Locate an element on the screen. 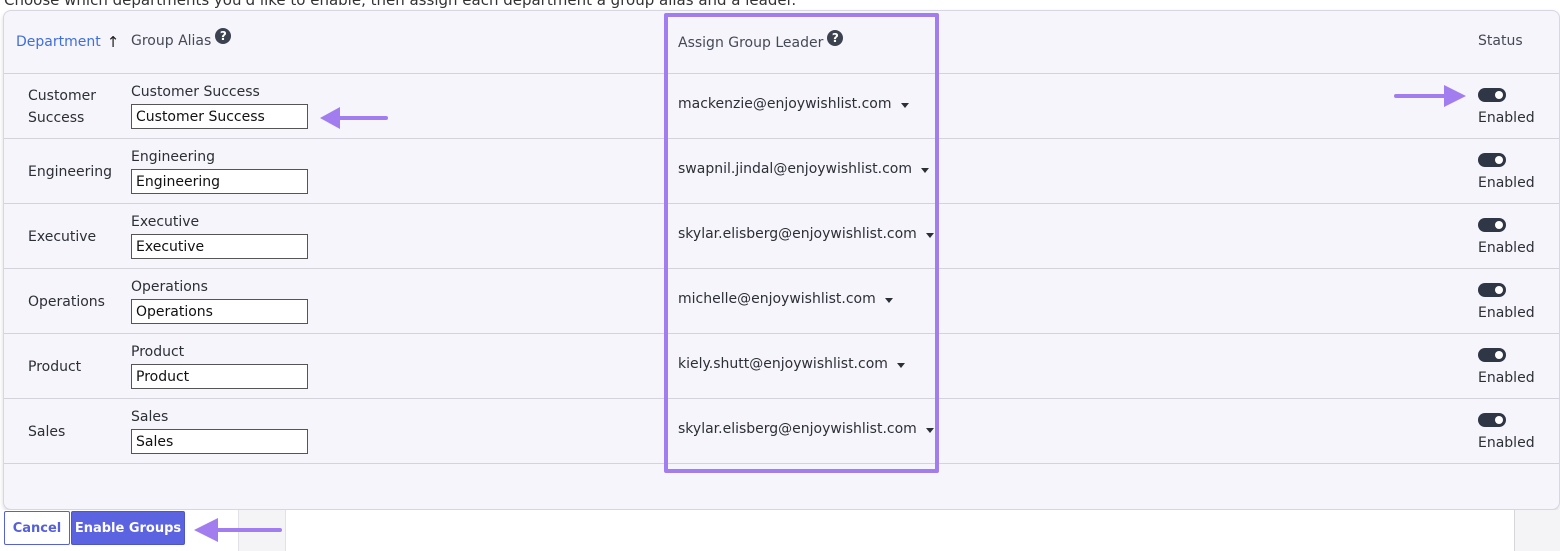 The image size is (1560, 551). alias-label: Operations is located at coordinates (169, 287).